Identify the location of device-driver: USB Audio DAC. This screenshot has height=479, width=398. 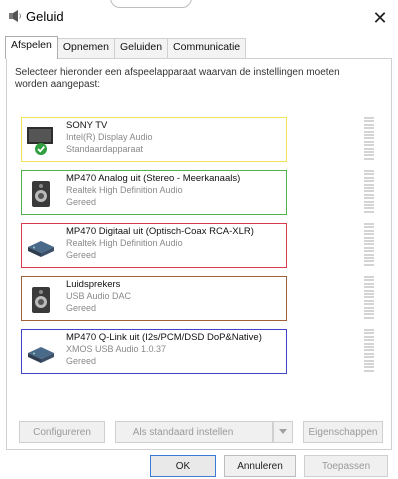
(99, 296).